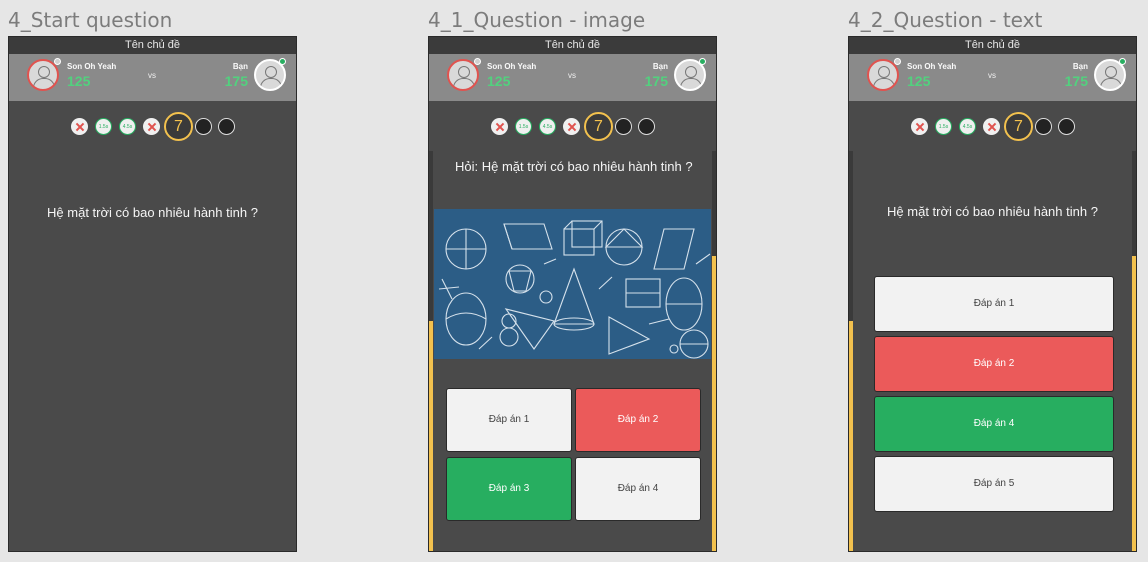 The image size is (1148, 562). What do you see at coordinates (945, 20) in the screenshot?
I see `frame-title-question-text: 4_2_Question - text` at bounding box center [945, 20].